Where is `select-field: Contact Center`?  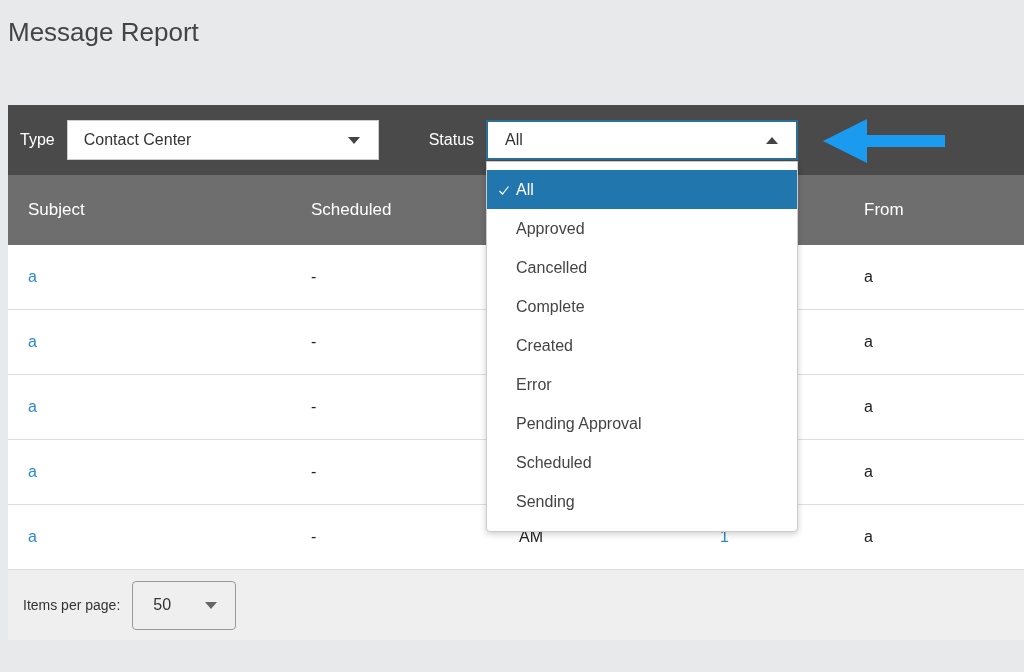
select-field: Contact Center is located at coordinates (222, 140).